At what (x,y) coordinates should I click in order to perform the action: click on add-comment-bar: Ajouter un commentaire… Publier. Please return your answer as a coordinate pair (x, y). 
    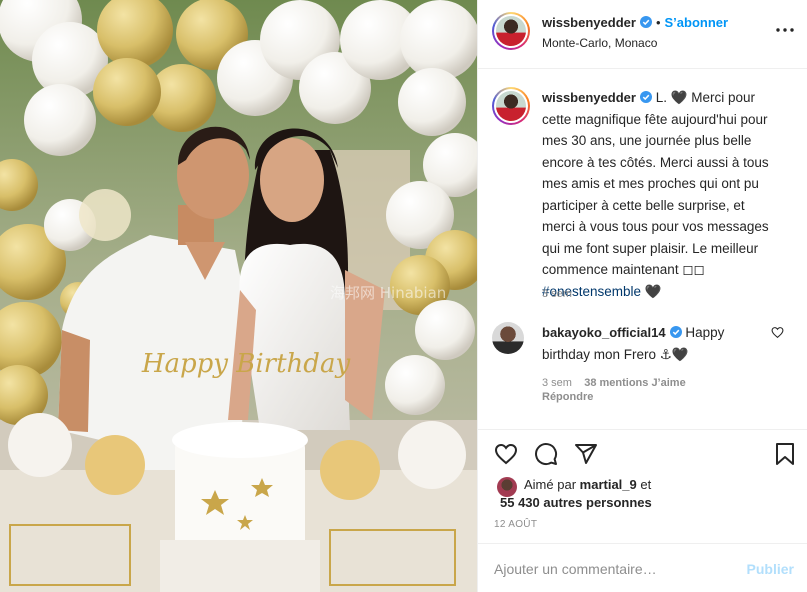
    Looking at the image, I should click on (642, 567).